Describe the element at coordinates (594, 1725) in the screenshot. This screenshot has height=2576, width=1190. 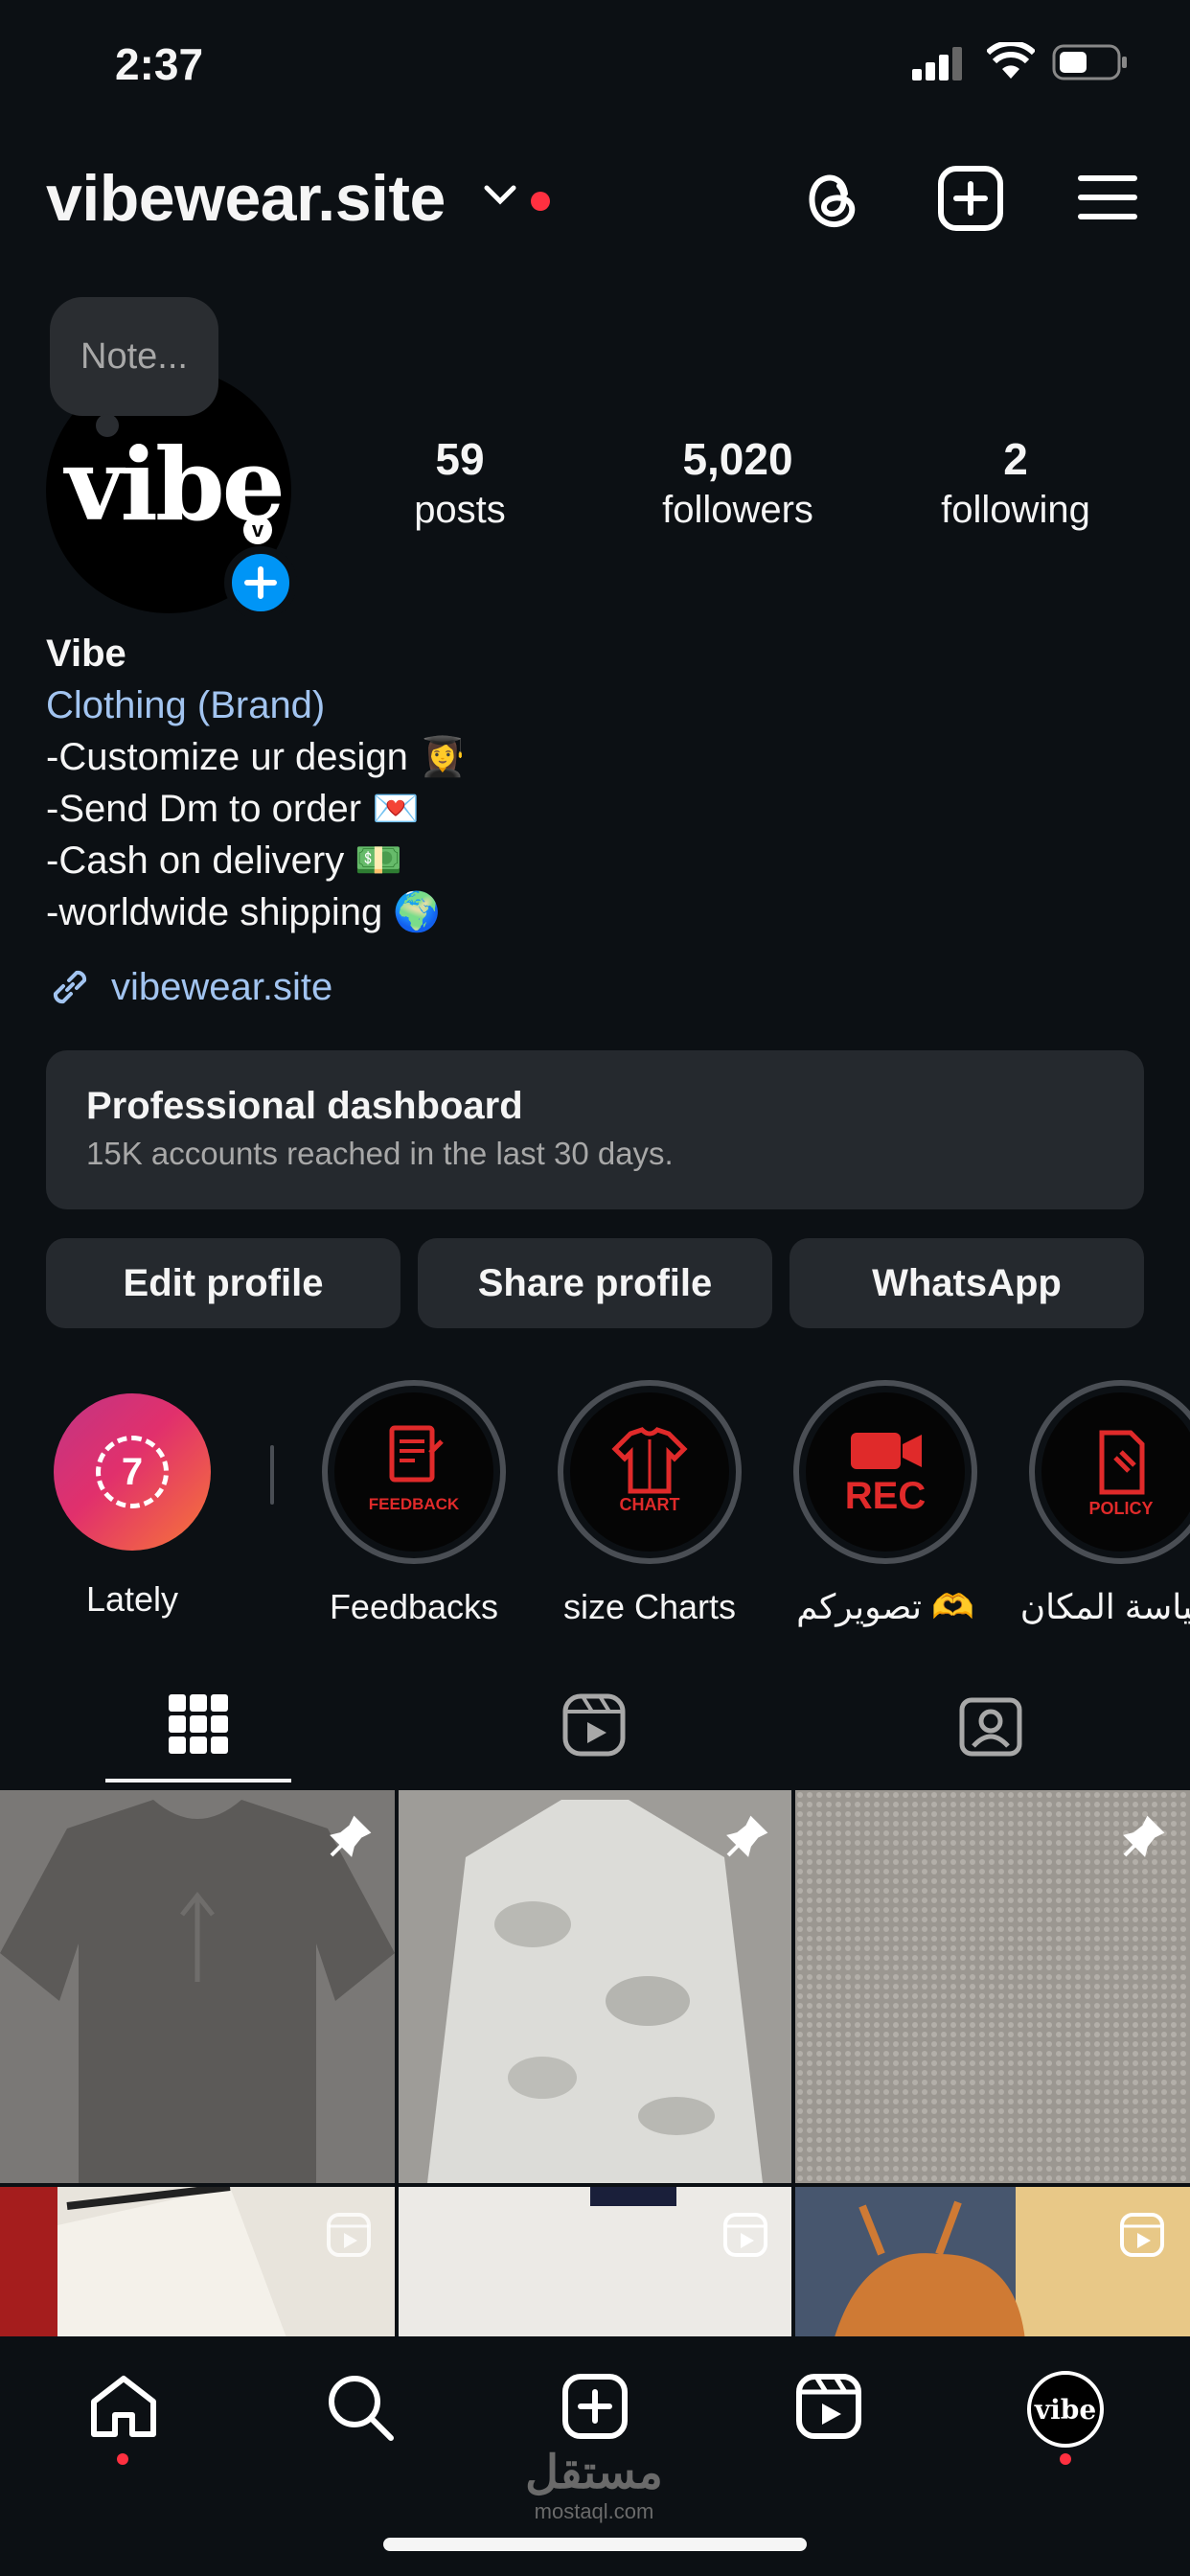
I see `reels-icon` at that location.